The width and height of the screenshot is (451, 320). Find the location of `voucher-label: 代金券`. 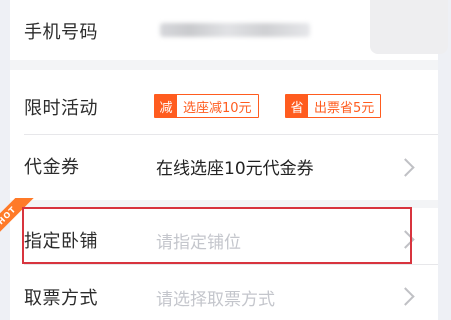

voucher-label: 代金券 is located at coordinates (52, 167).